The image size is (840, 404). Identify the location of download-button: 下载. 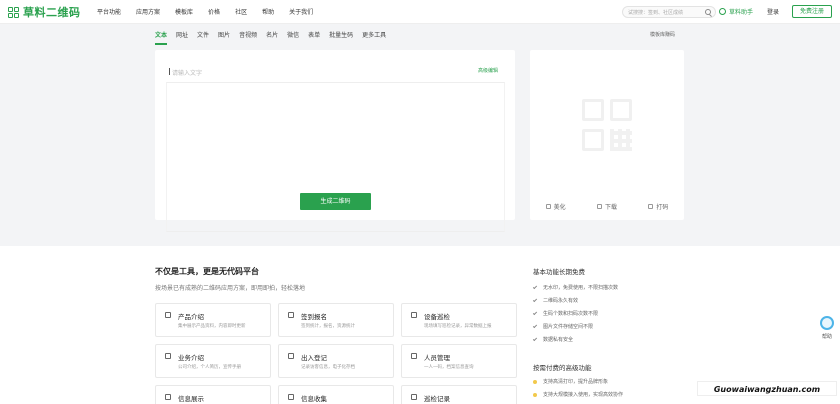
(606, 206).